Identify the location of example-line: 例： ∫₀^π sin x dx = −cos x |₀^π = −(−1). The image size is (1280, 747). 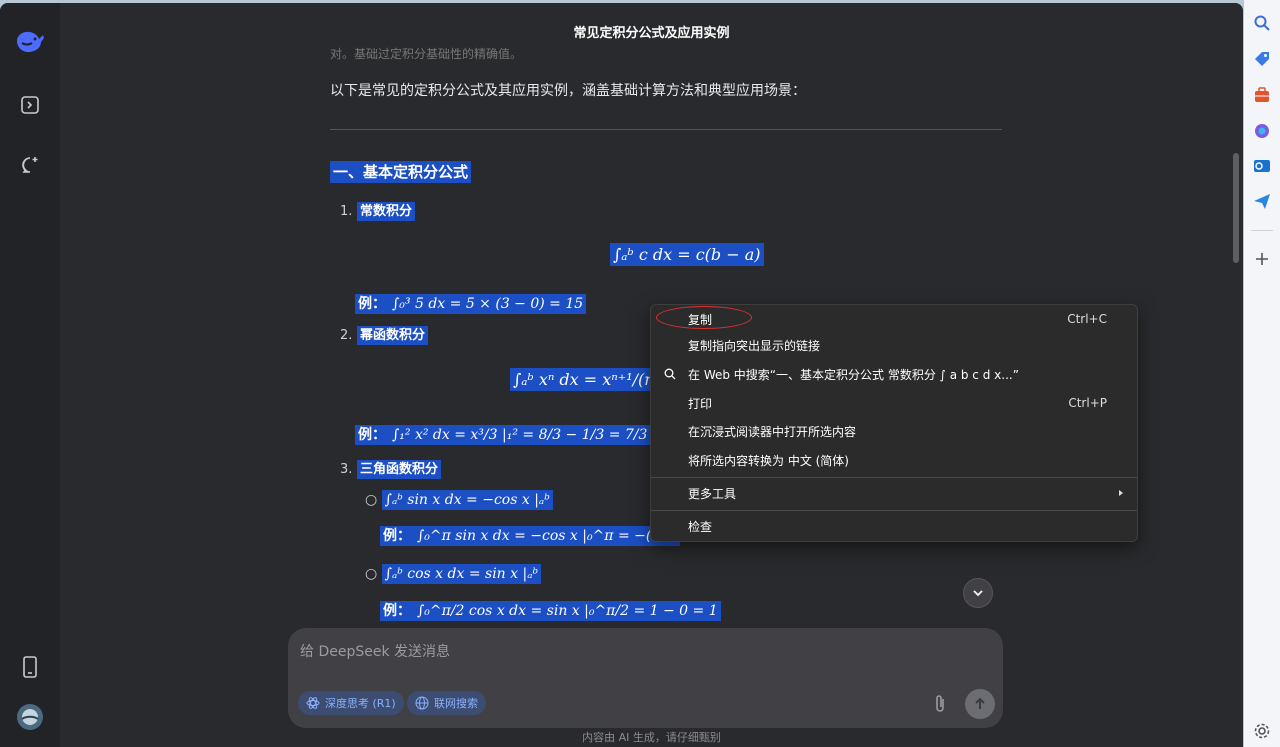
(530, 535).